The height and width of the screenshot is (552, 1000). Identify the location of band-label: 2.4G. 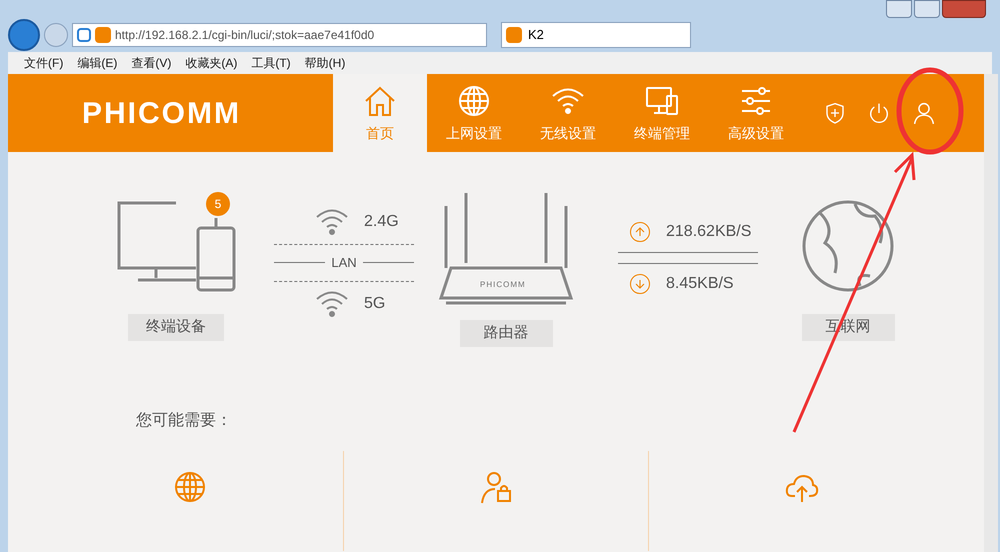
(381, 222).